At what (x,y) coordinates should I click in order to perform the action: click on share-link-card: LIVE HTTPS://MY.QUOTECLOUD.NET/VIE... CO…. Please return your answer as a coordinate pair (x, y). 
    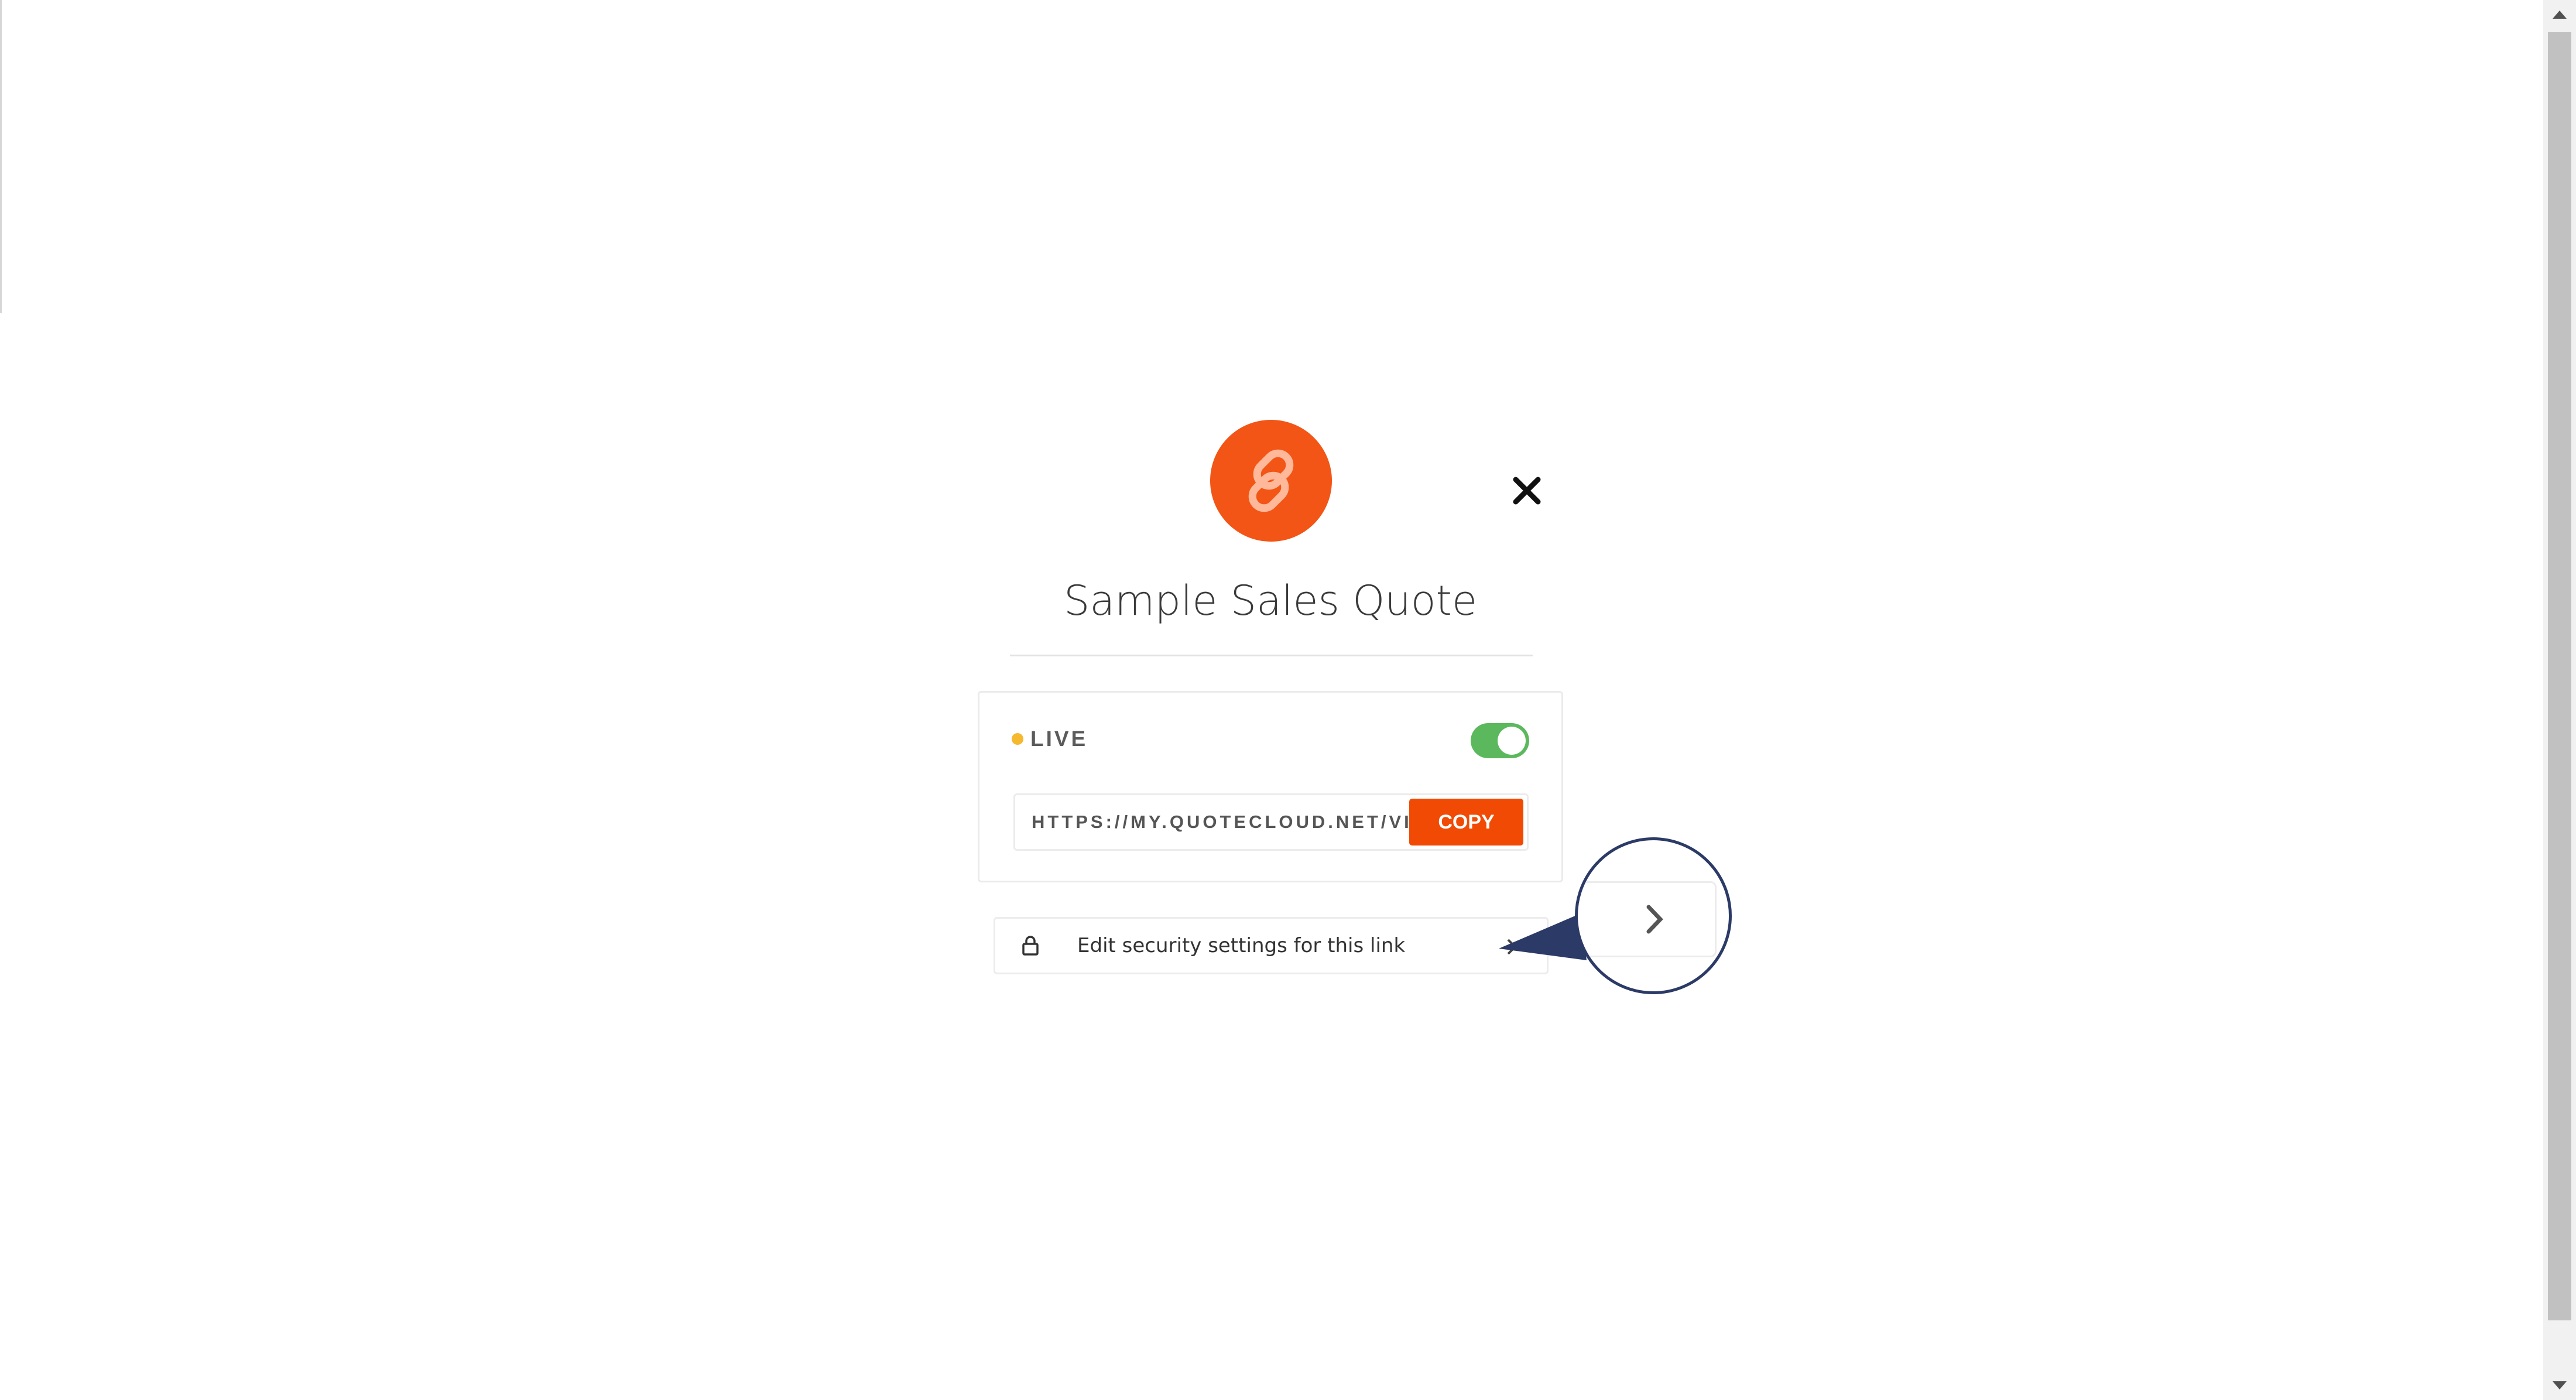
    Looking at the image, I should click on (1270, 786).